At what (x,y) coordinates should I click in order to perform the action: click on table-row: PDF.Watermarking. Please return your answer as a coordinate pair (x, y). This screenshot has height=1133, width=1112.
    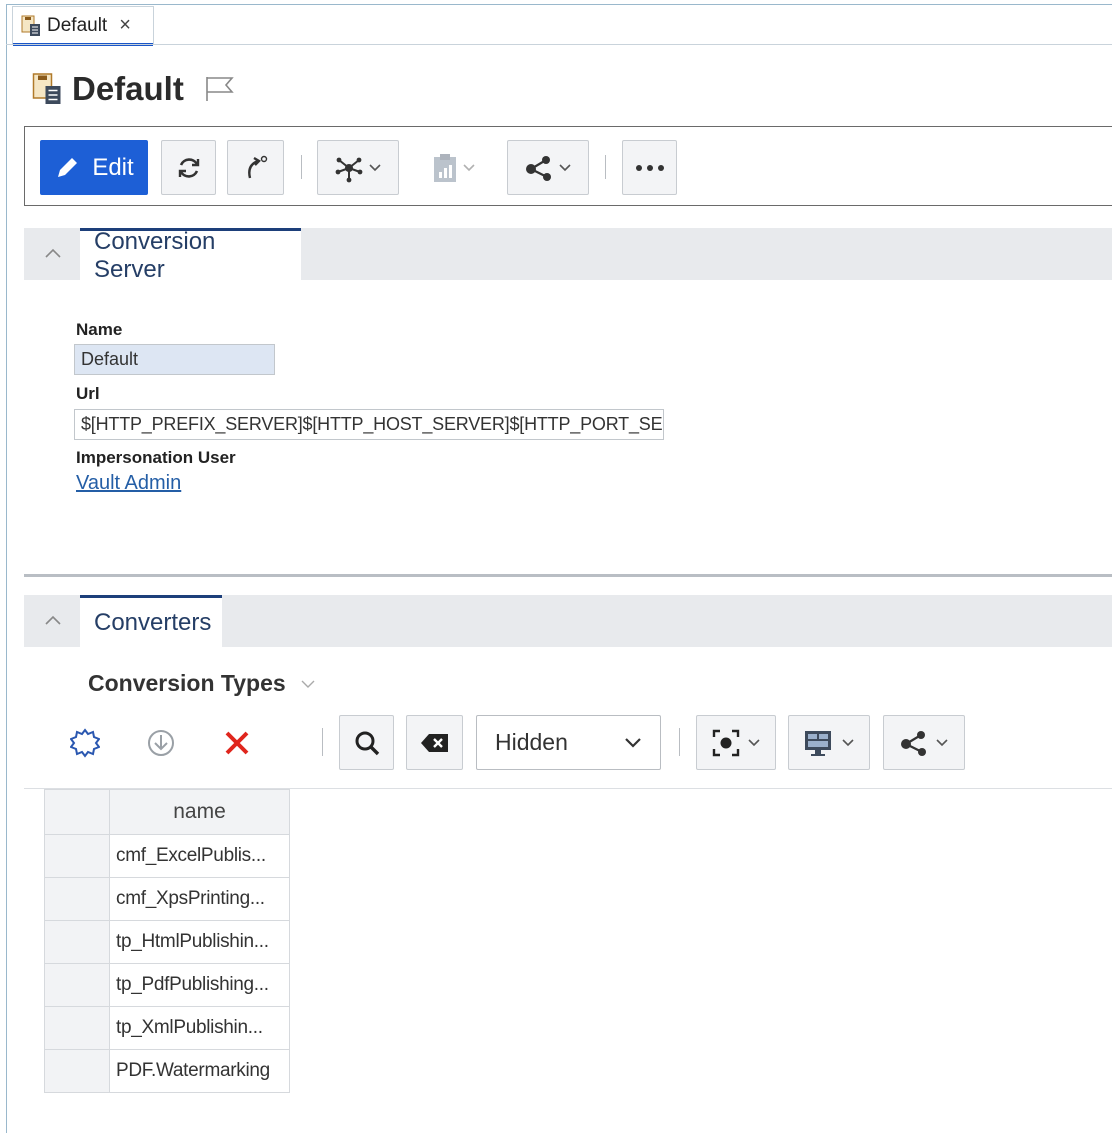
    Looking at the image, I should click on (167, 1071).